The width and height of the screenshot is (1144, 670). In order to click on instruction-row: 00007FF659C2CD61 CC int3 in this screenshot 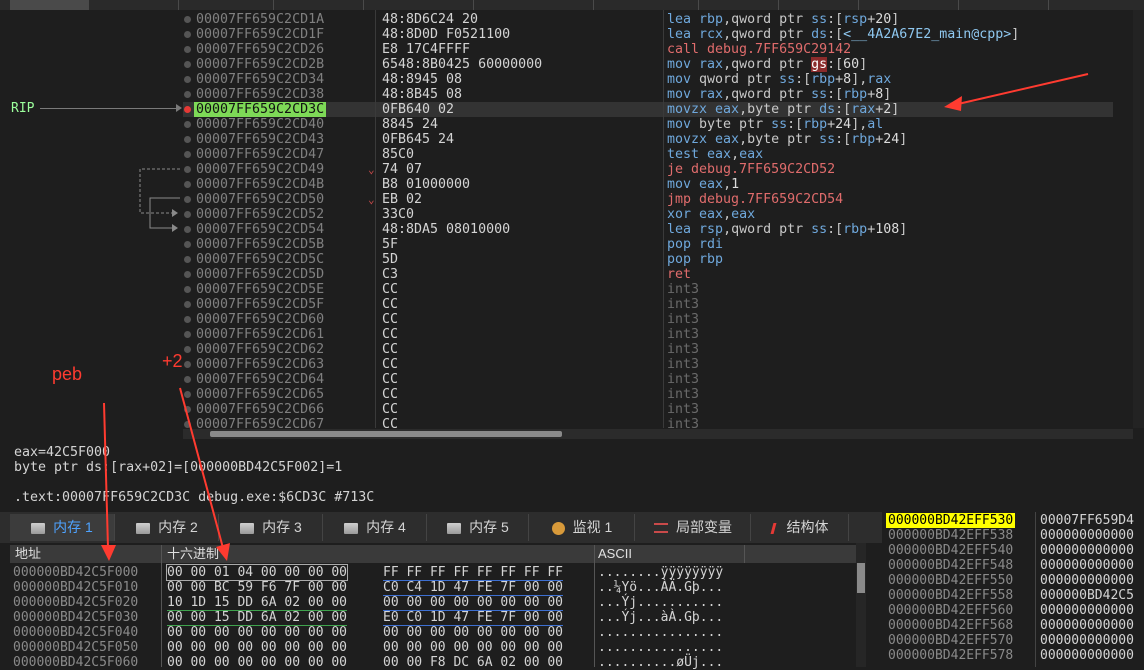, I will do `click(648, 334)`.